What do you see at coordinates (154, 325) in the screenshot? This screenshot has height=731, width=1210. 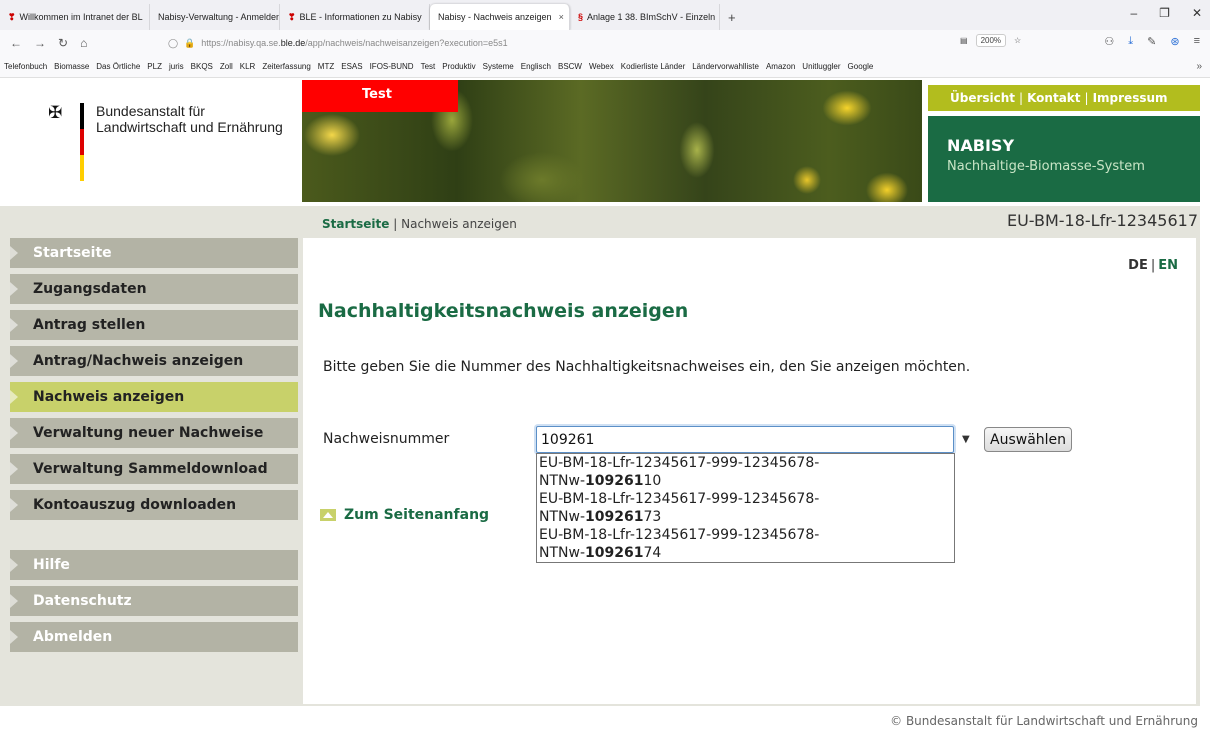 I see `sidebar-item-antrag-stellen: Antrag stellen` at bounding box center [154, 325].